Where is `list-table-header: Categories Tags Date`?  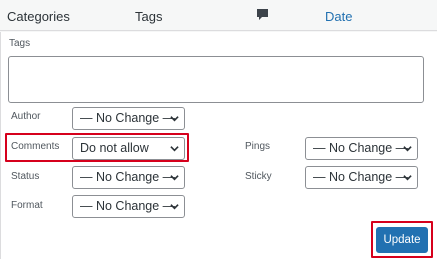
list-table-header: Categories Tags Date is located at coordinates (218, 15).